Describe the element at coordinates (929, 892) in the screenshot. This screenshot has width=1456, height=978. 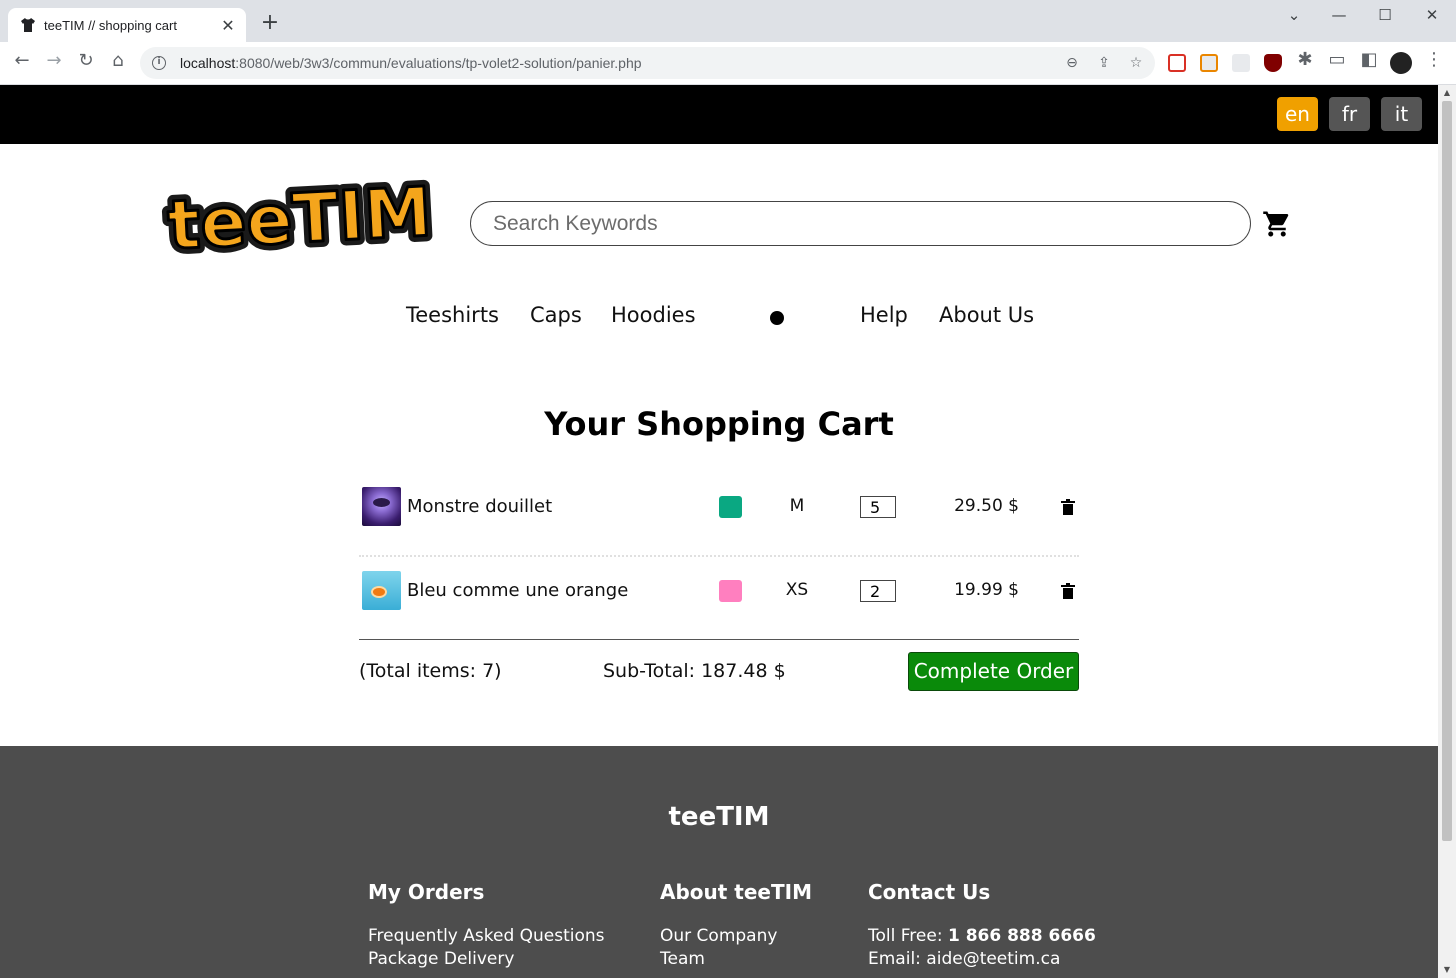
I see `footer-contact-title: Contact Us` at that location.